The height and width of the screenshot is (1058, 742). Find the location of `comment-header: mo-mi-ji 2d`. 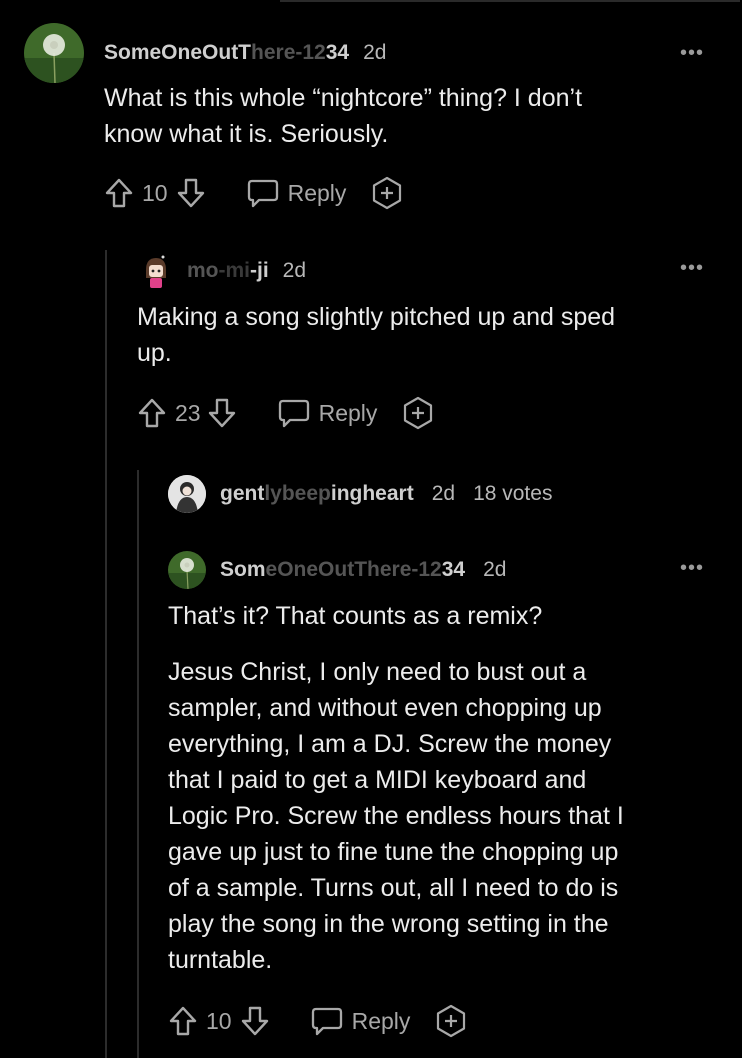

comment-header: mo-mi-ji 2d is located at coordinates (221, 271).